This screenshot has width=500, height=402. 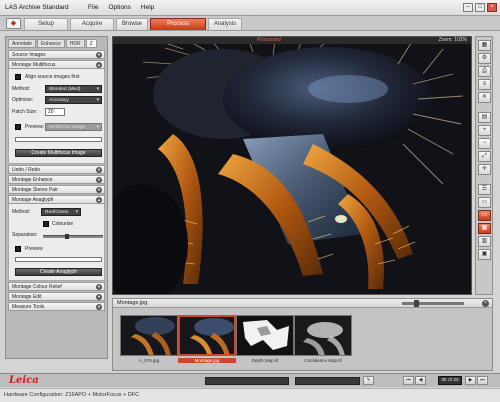 What do you see at coordinates (56, 169) in the screenshot?
I see `section-undo-redo: Undo / Redo ▾` at bounding box center [56, 169].